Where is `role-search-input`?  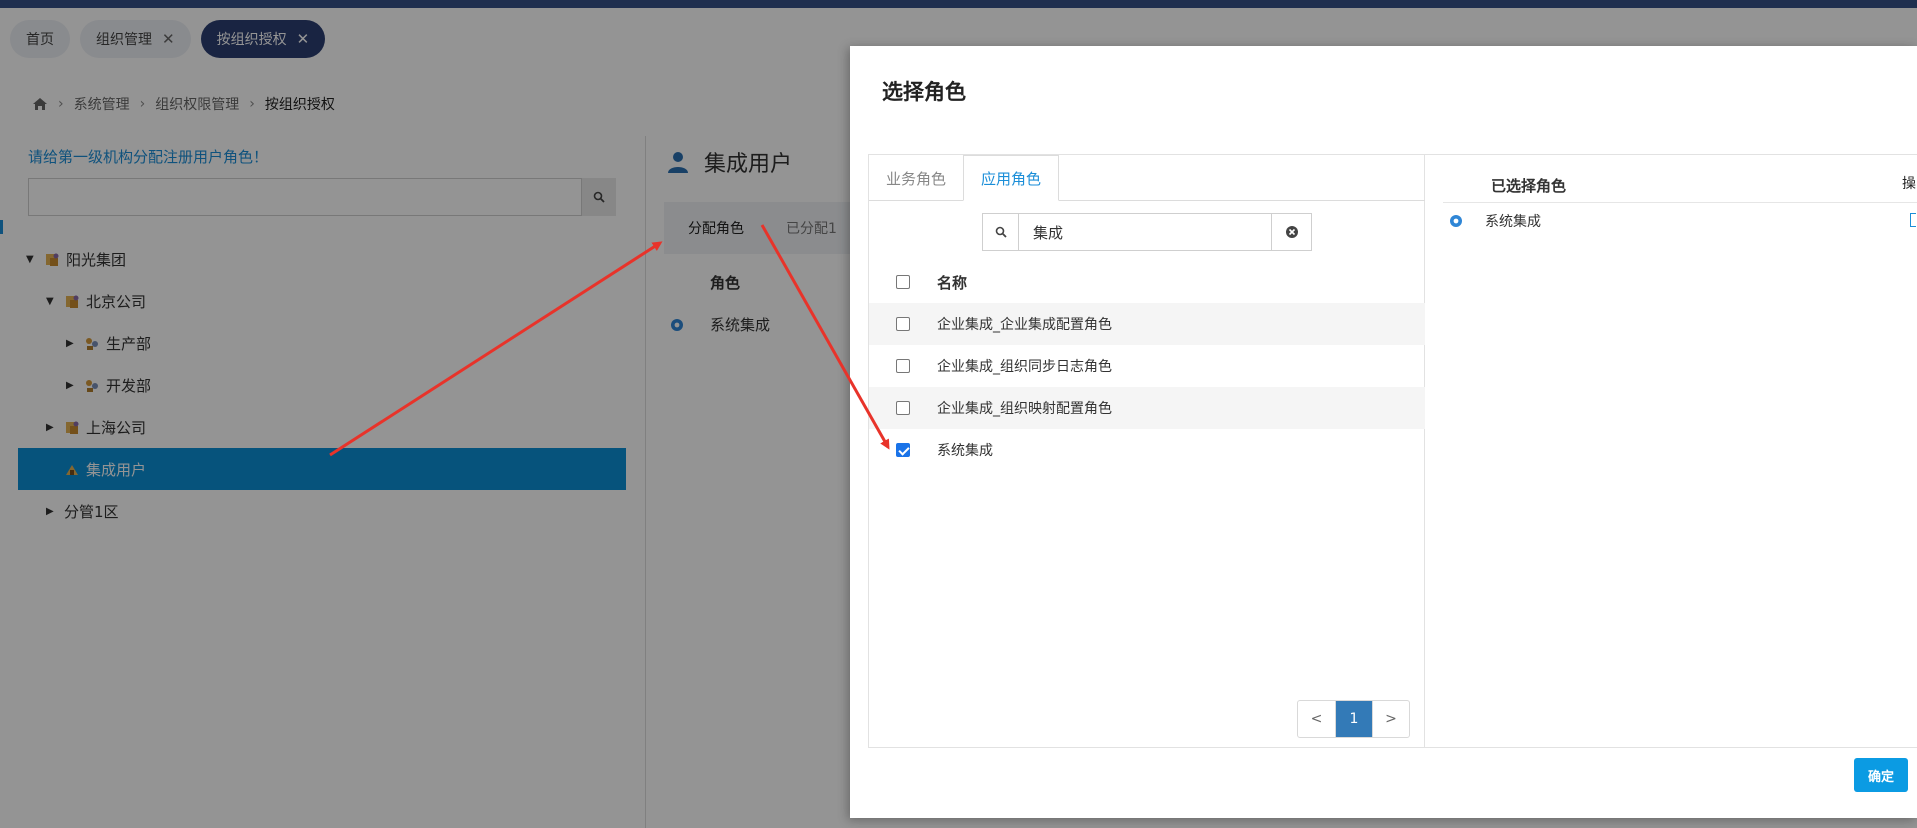 role-search-input is located at coordinates (1145, 232).